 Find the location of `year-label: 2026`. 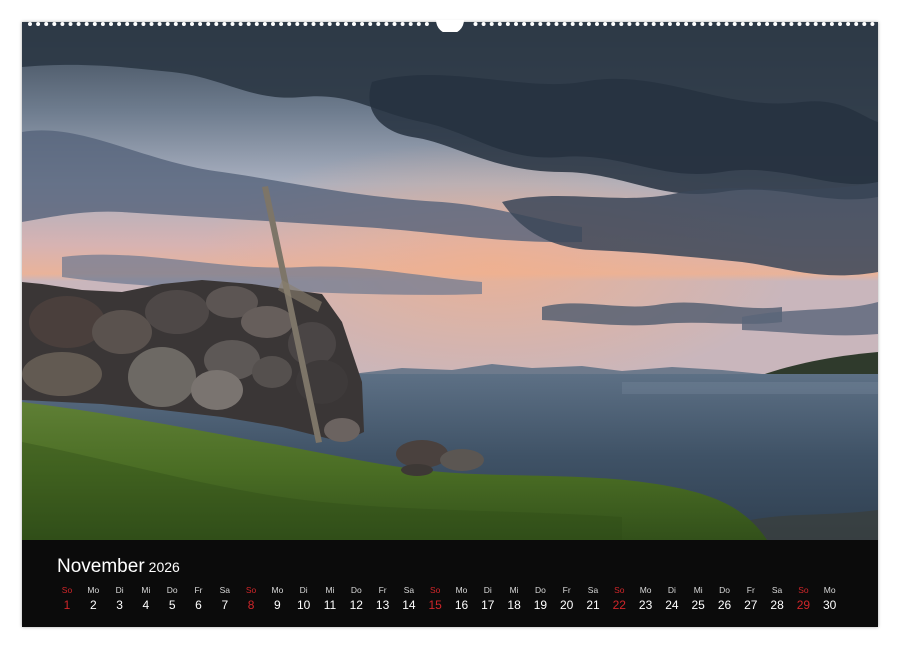

year-label: 2026 is located at coordinates (164, 567).